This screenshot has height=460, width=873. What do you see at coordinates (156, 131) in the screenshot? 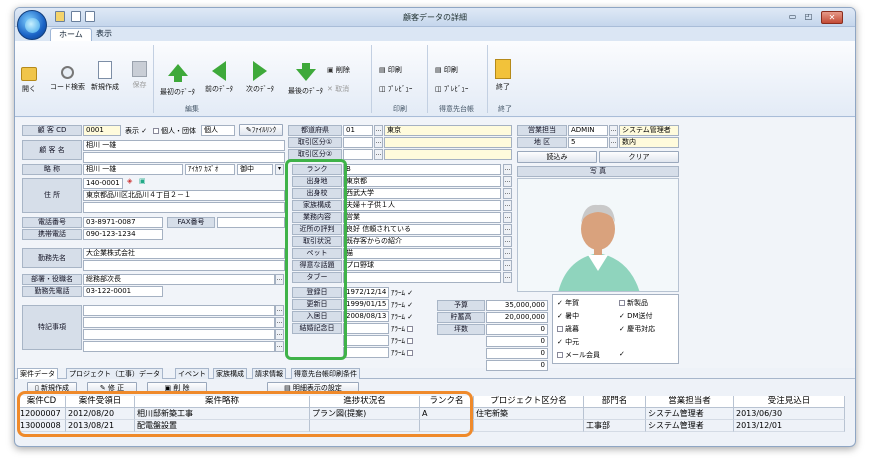
I see `checkbox` at bounding box center [156, 131].